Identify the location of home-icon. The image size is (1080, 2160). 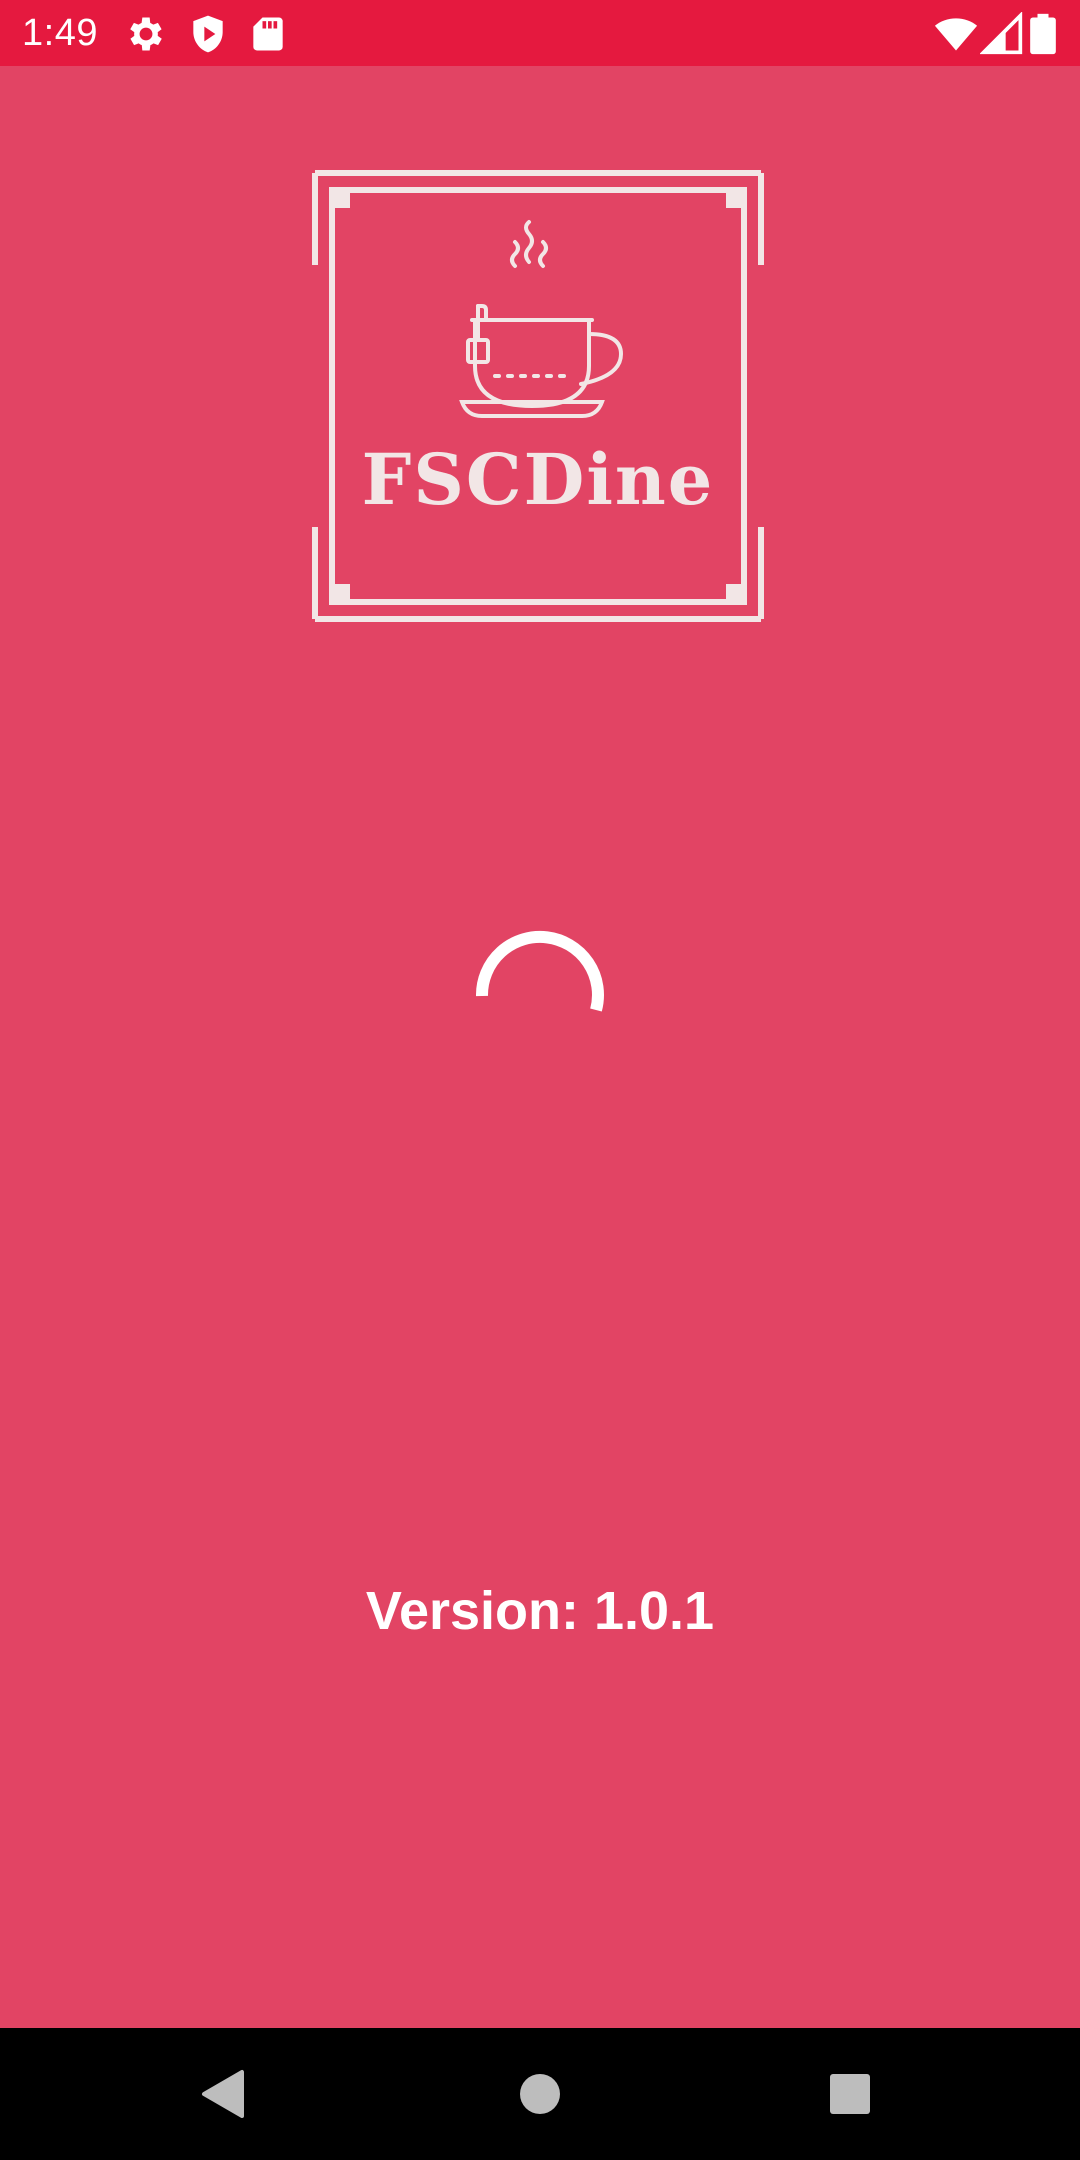
(540, 2094).